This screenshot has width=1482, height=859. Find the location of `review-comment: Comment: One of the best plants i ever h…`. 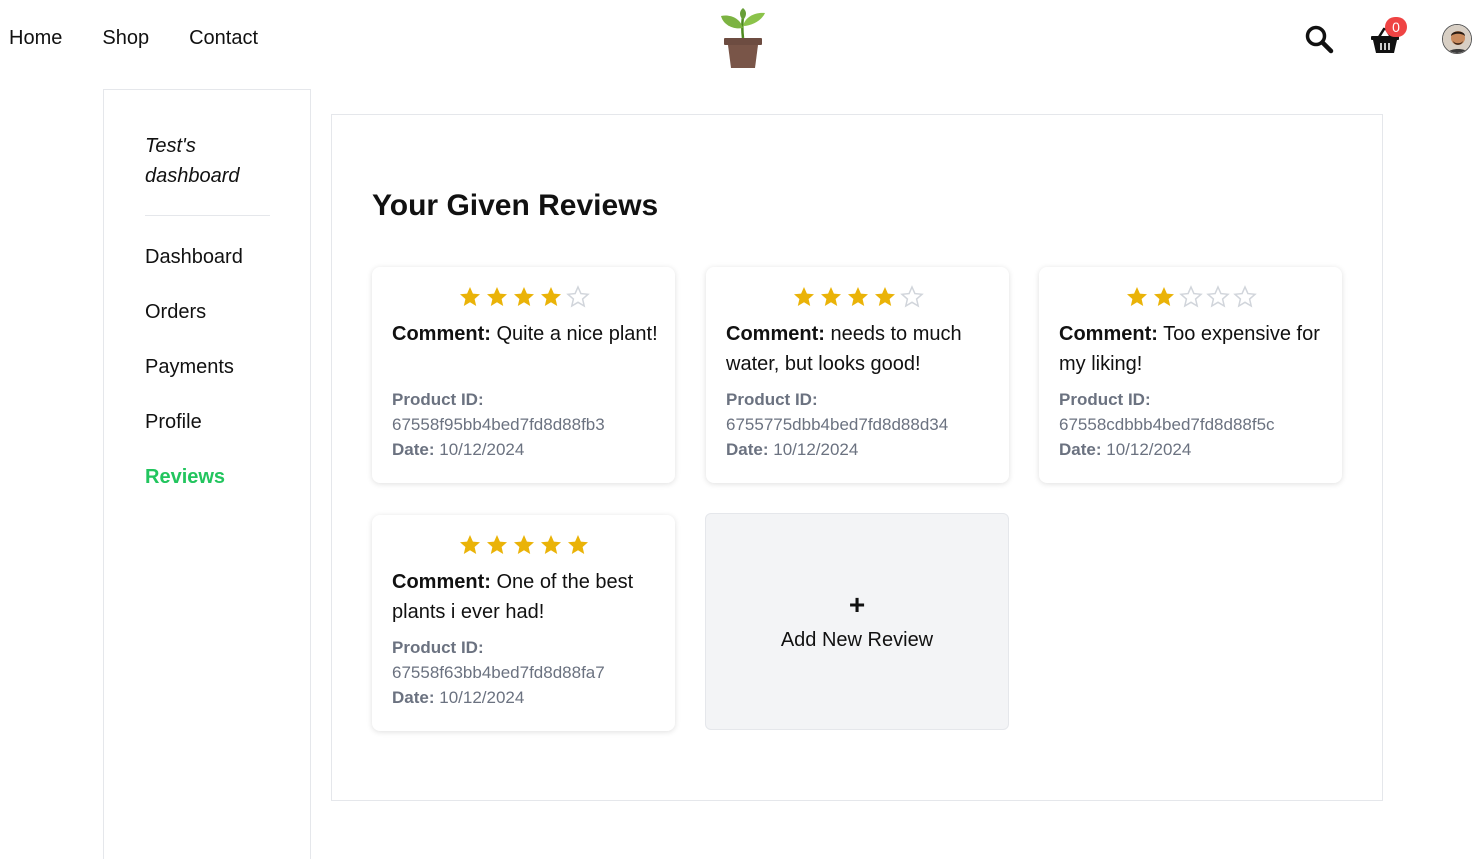

review-comment: Comment: One of the best plants i ever h… is located at coordinates (525, 597).